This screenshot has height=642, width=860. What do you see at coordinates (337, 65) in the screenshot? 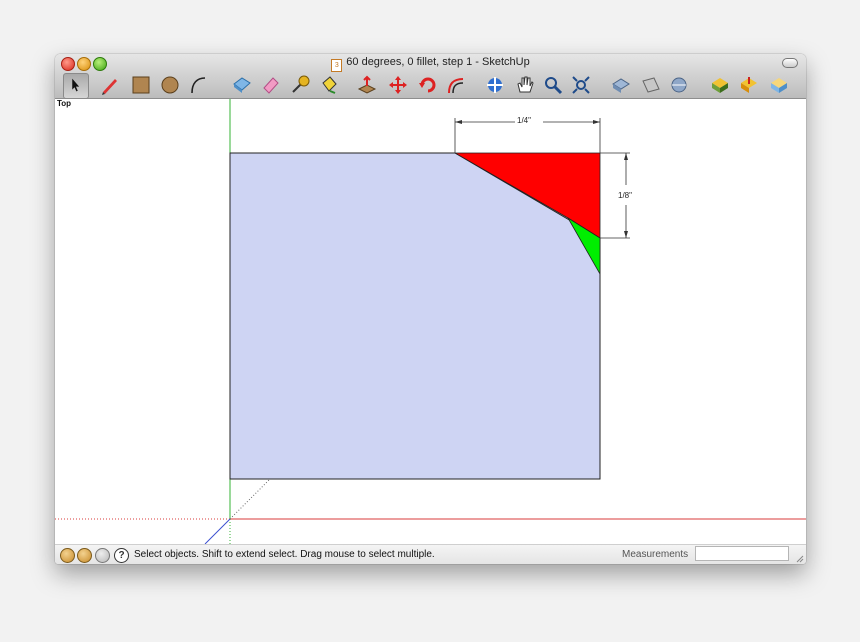
I see `skp-document-icon: 3` at bounding box center [337, 65].